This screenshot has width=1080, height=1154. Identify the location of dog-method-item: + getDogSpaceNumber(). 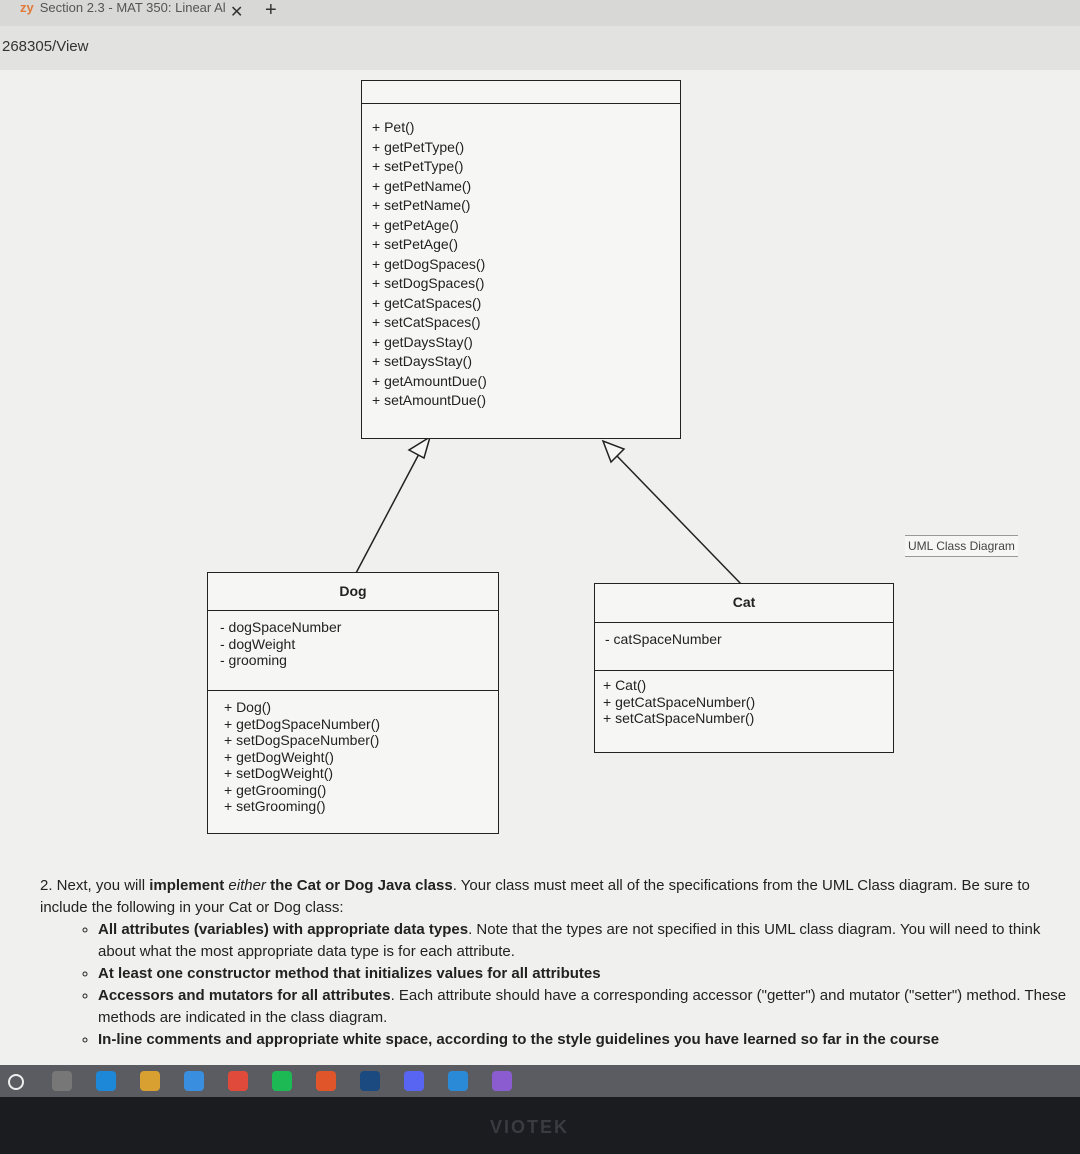
(302, 723).